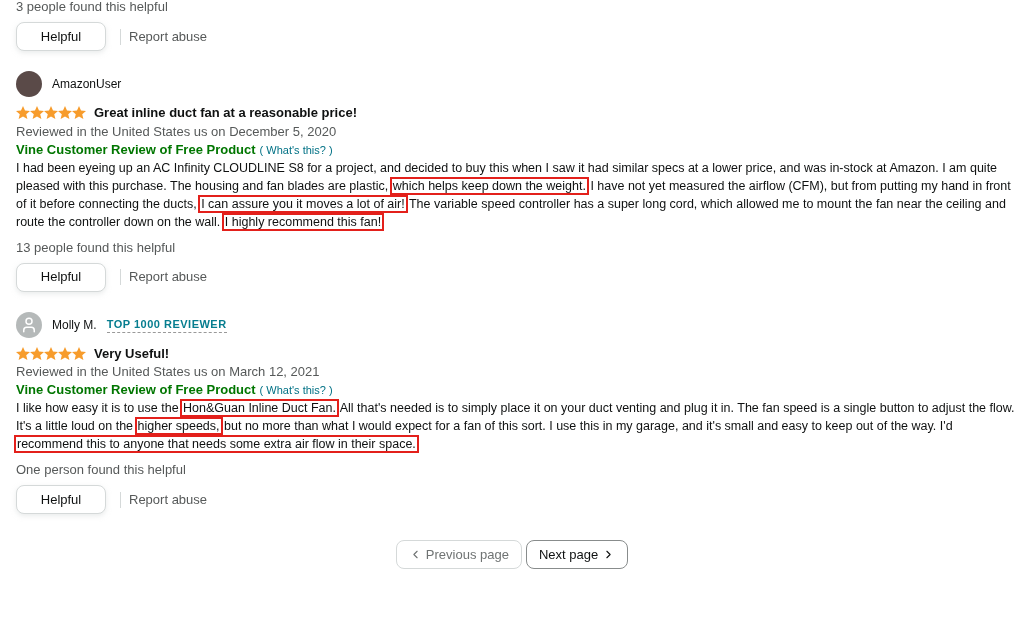 The width and height of the screenshot is (1024, 630). Describe the element at coordinates (577, 554) in the screenshot. I see `next-page-button: Next page` at that location.